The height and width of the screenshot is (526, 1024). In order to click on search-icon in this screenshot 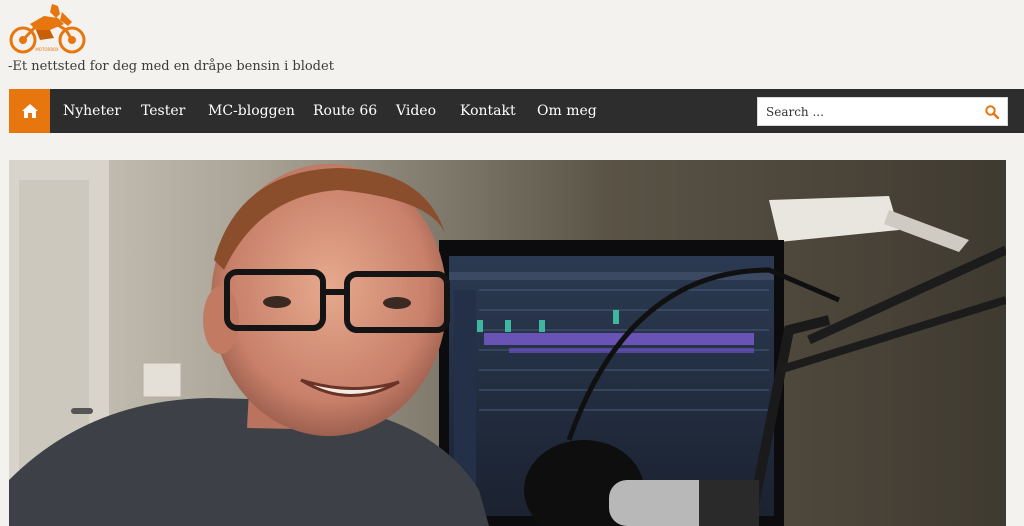, I will do `click(992, 112)`.